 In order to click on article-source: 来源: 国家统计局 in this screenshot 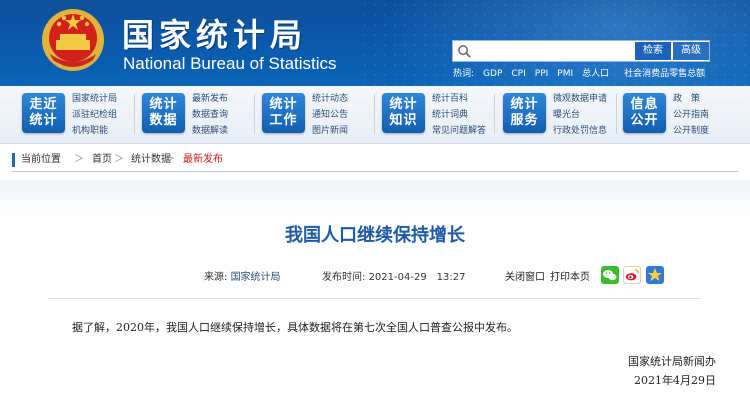, I will do `click(242, 275)`.